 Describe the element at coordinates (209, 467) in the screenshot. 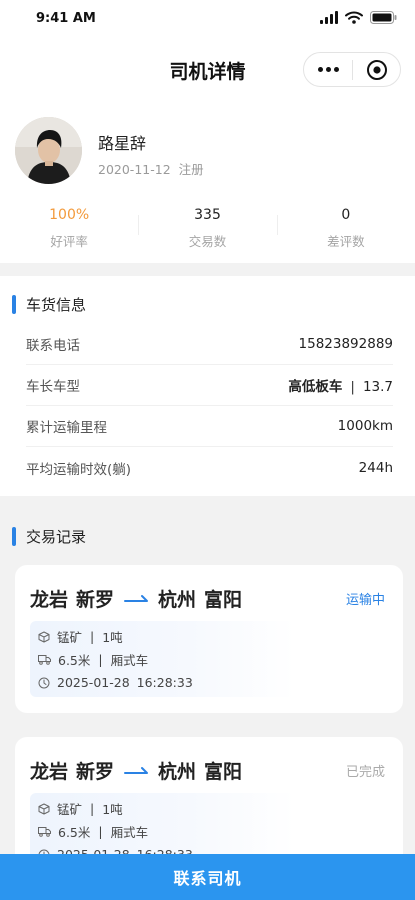

I see `info-row-avg-time: 平均运输时效(躺) 244h` at that location.